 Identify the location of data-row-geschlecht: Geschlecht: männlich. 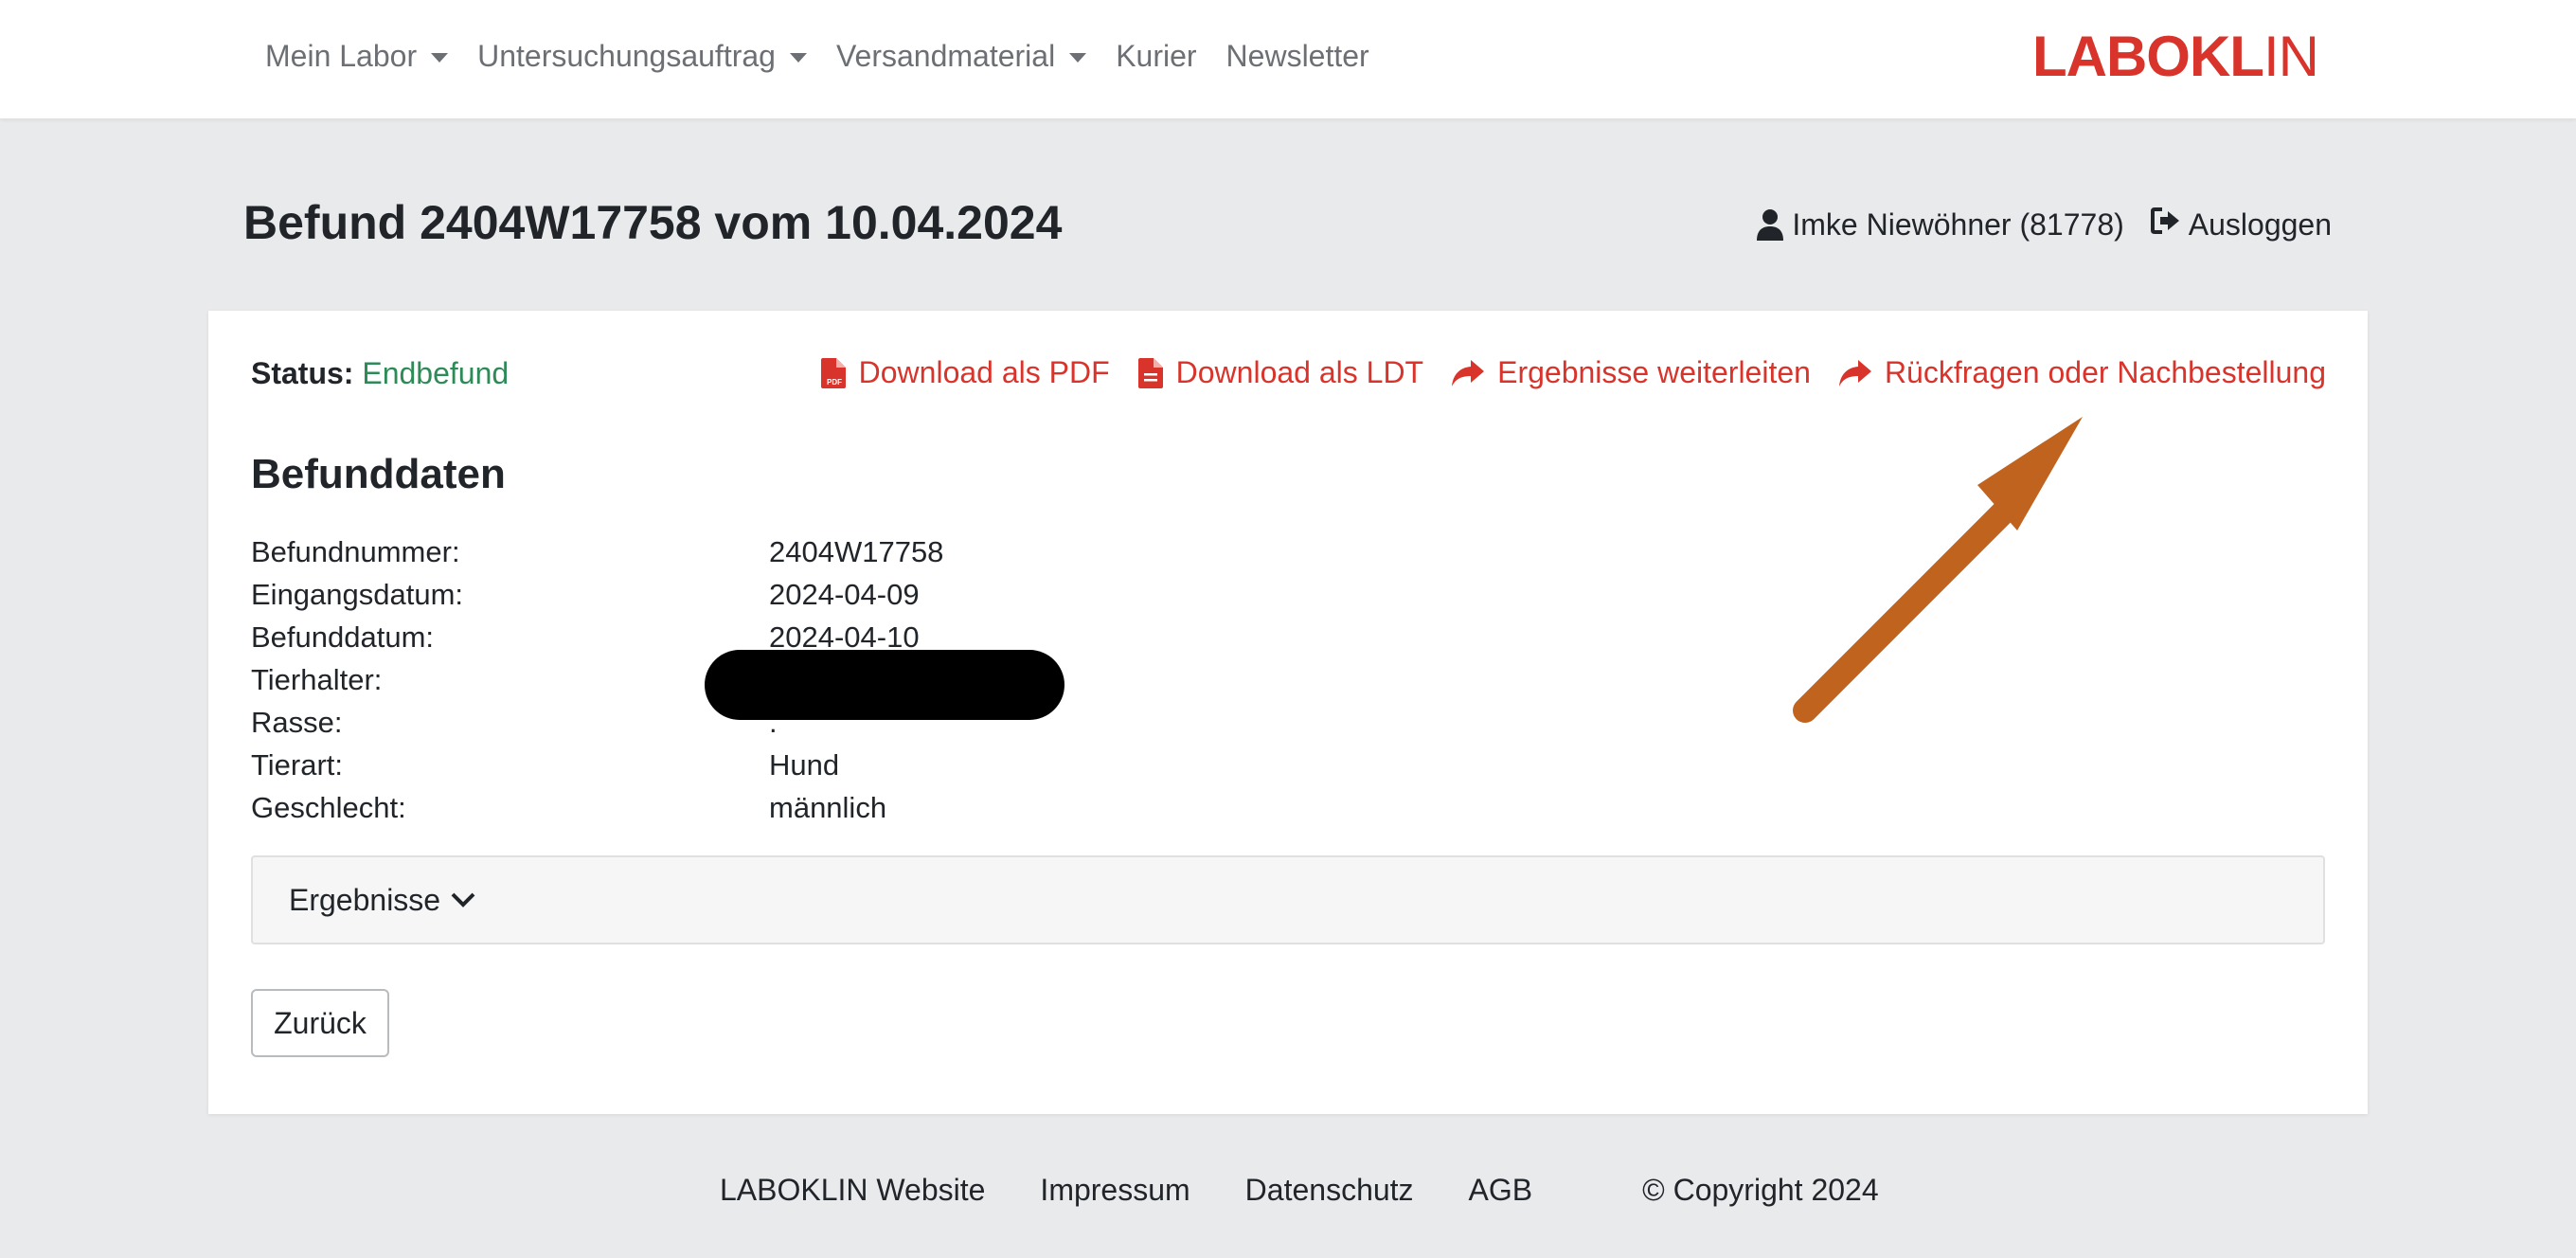
(597, 807).